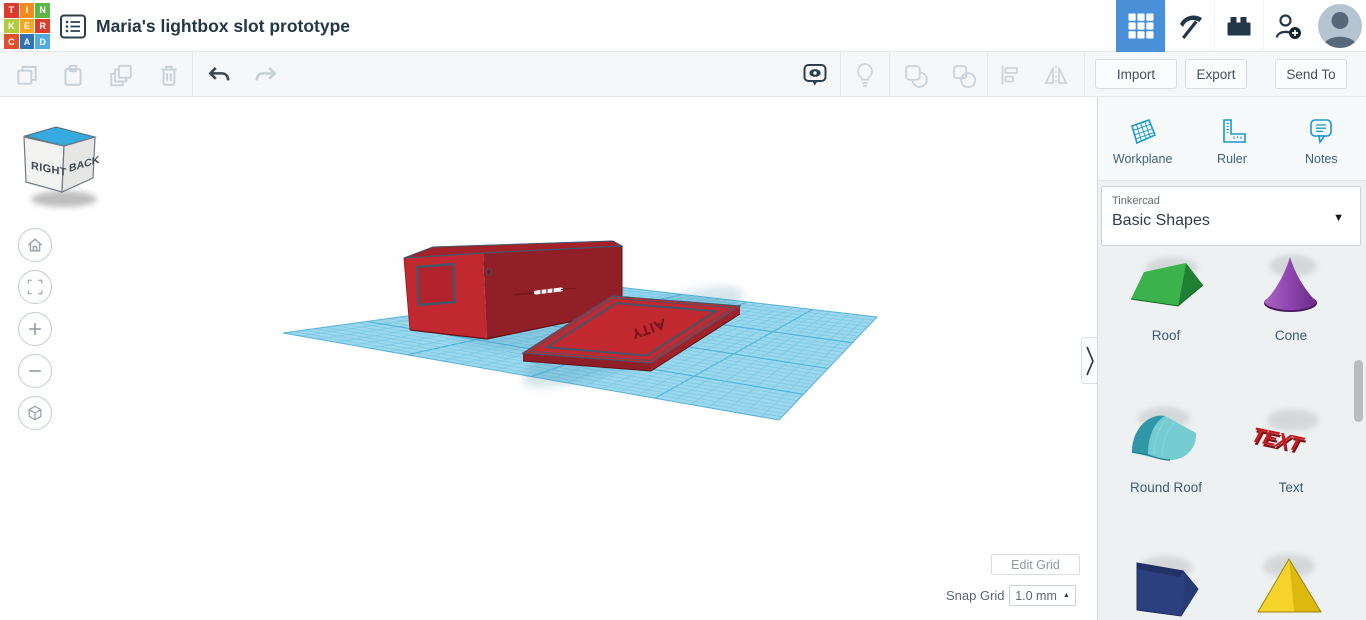 Image resolution: width=1366 pixels, height=620 pixels. What do you see at coordinates (1066, 595) in the screenshot?
I see `caret-up-icon: ▲` at bounding box center [1066, 595].